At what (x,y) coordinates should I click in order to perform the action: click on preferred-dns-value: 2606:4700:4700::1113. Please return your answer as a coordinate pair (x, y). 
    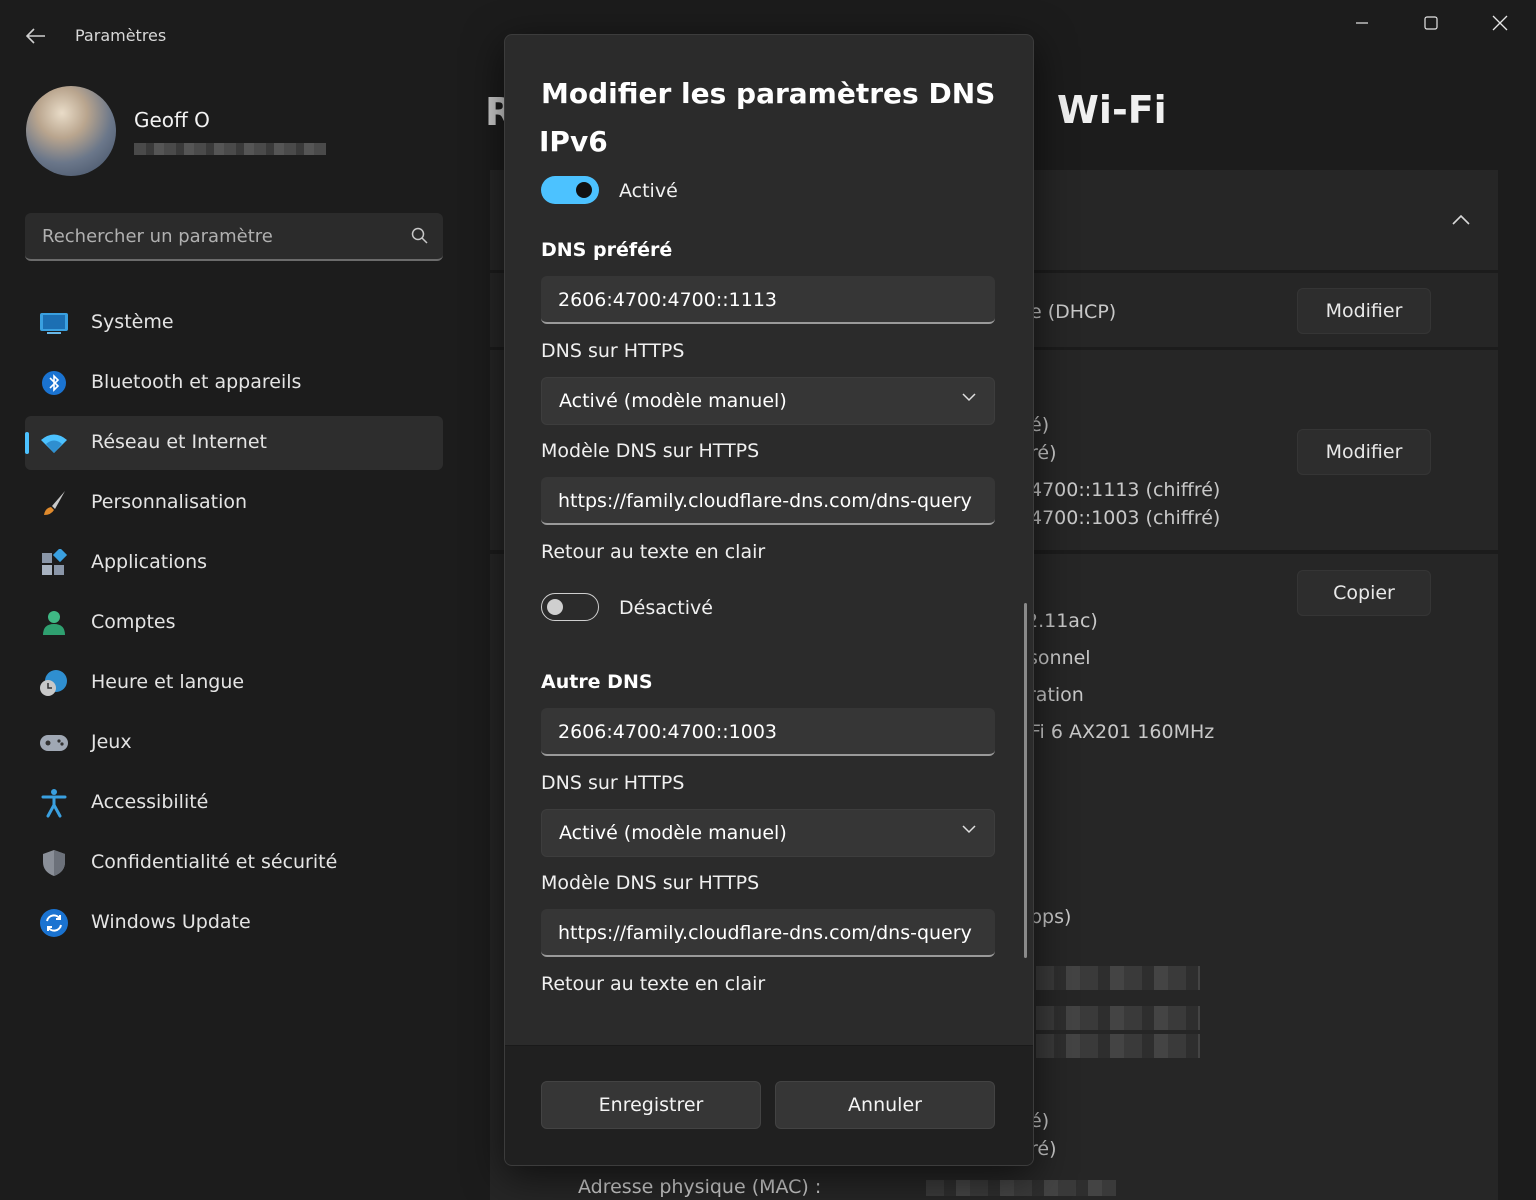
    Looking at the image, I should click on (668, 300).